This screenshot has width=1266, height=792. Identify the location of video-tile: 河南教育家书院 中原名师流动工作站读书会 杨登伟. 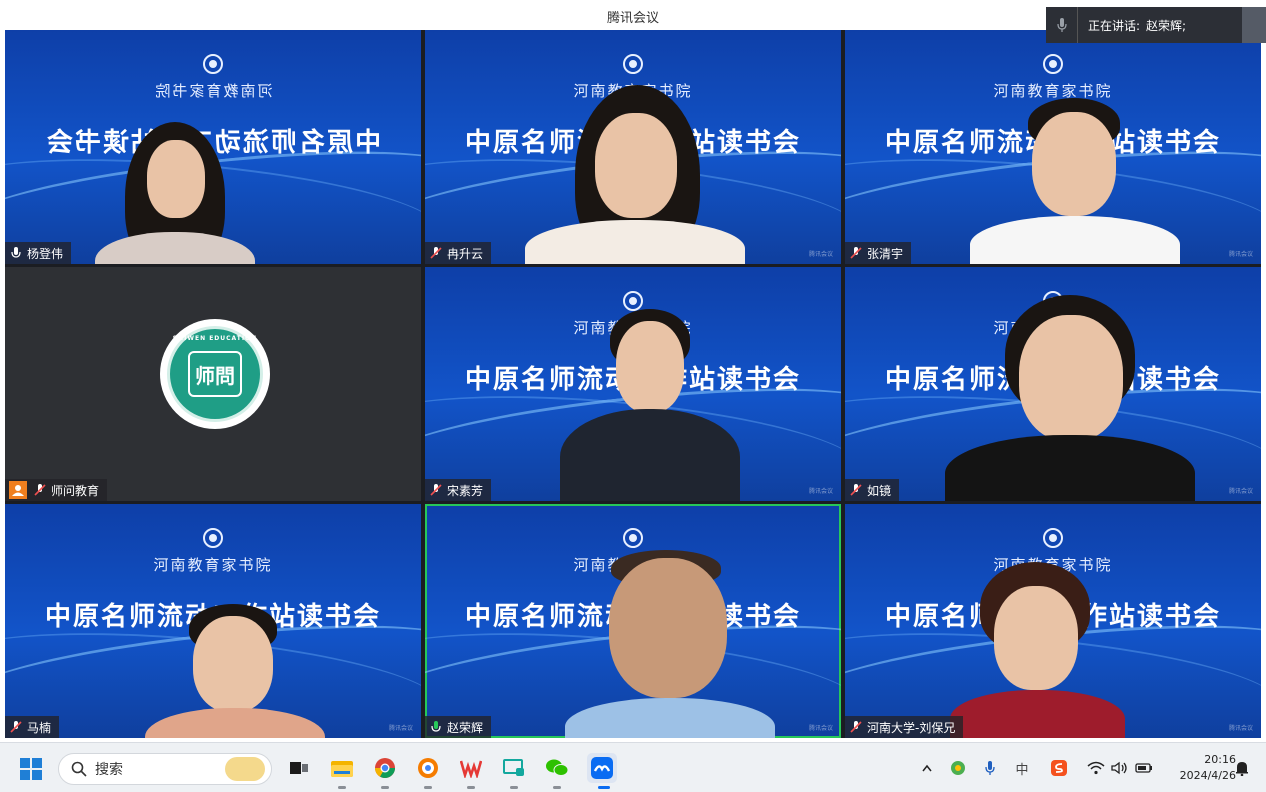
(213, 147).